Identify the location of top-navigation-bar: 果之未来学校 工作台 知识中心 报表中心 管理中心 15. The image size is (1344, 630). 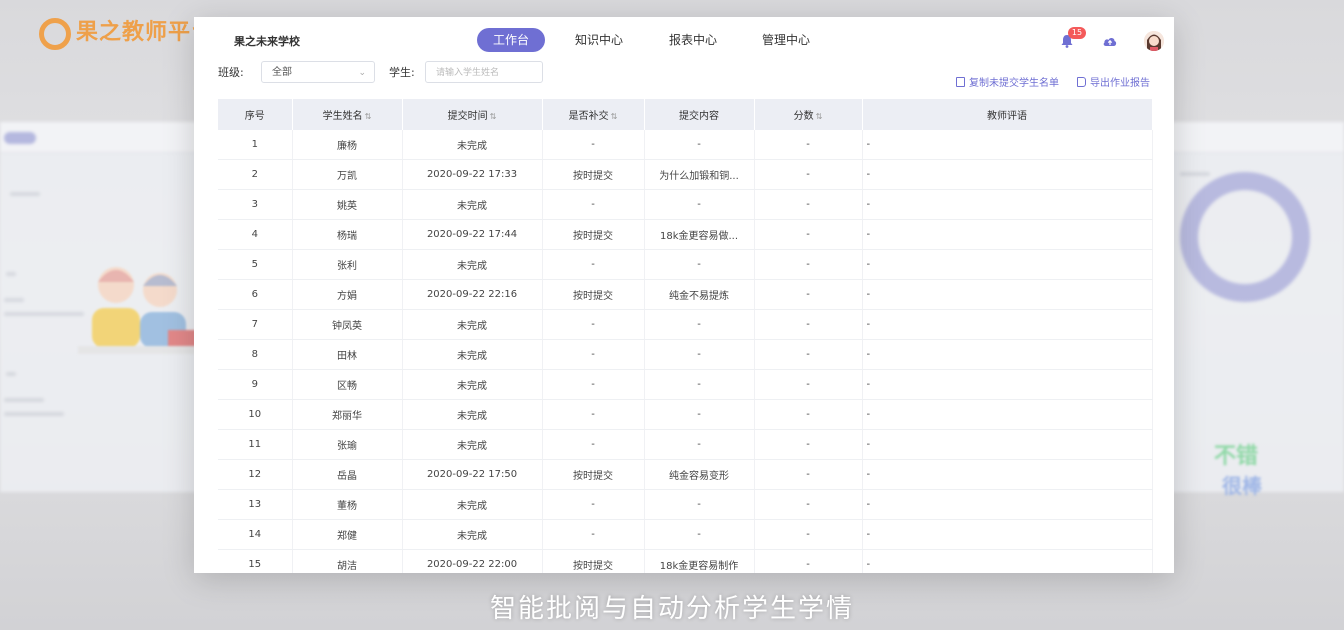
(684, 40).